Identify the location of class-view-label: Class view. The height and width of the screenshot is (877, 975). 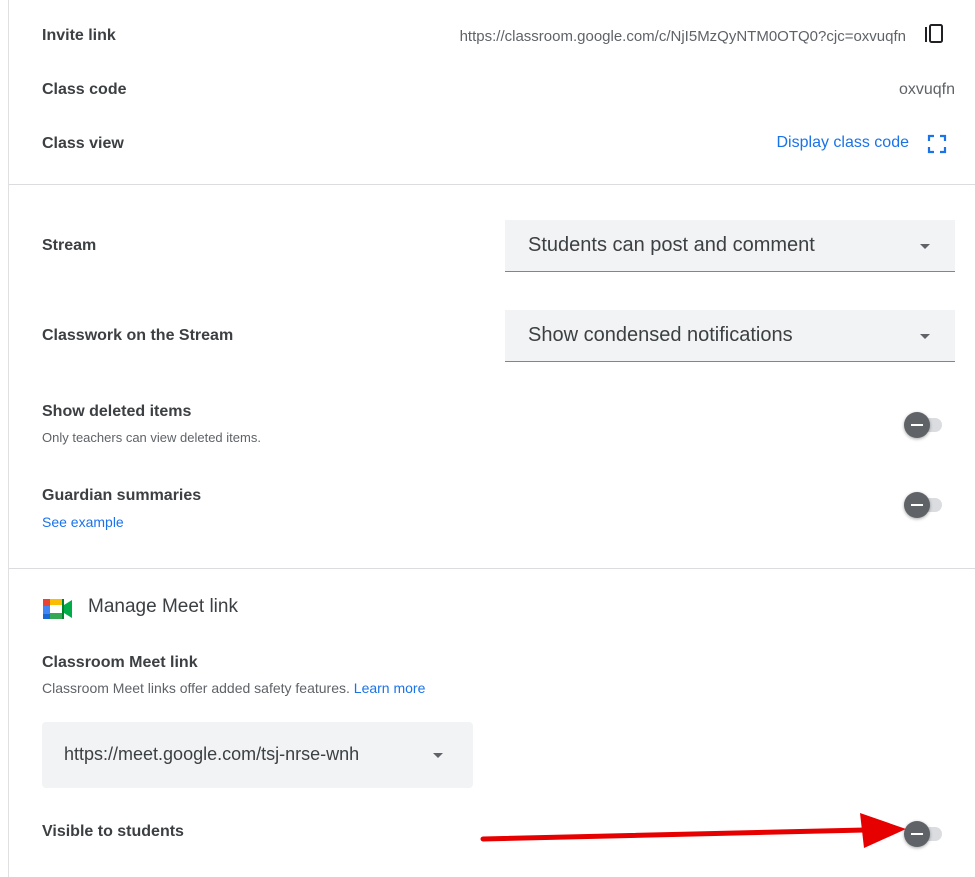
(83, 143).